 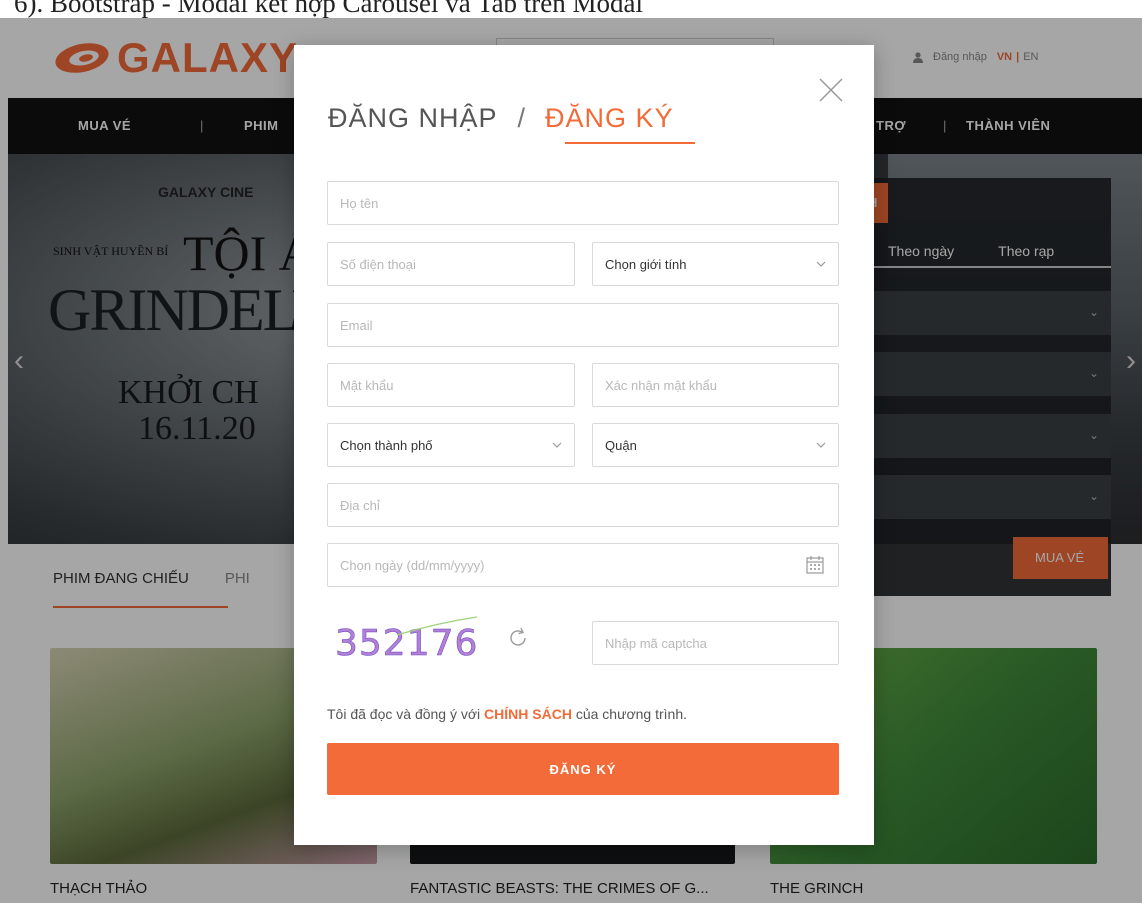 I want to click on tab-login: ĐĂNG NHẬP, so click(x=413, y=118).